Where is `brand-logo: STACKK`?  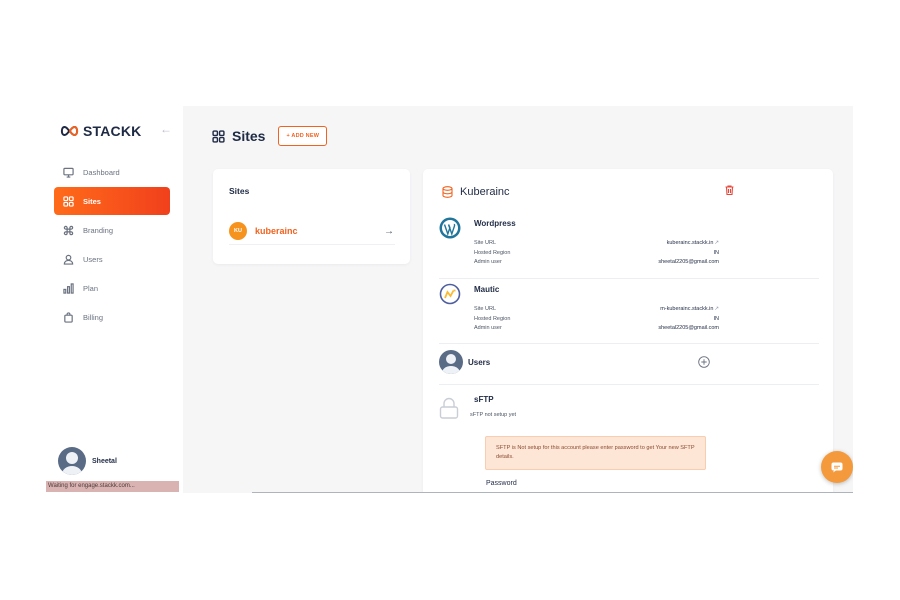
brand-logo: STACKK is located at coordinates (100, 131).